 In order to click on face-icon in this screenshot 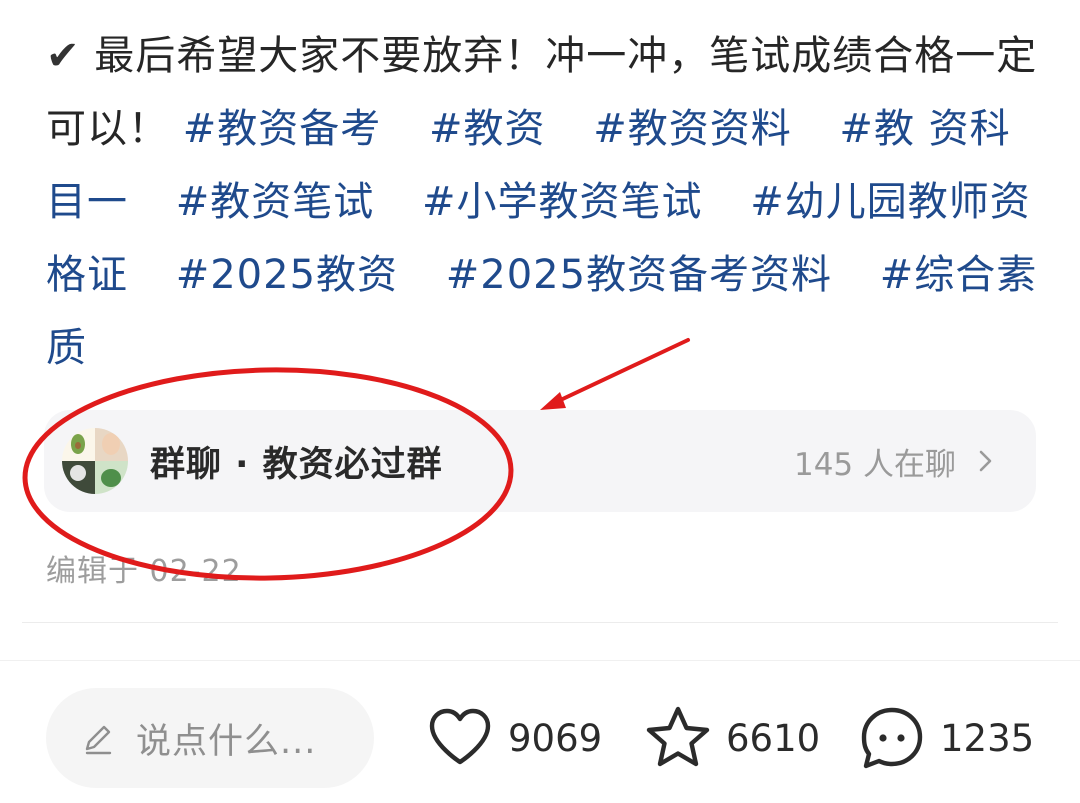, I will do `click(111, 444)`.